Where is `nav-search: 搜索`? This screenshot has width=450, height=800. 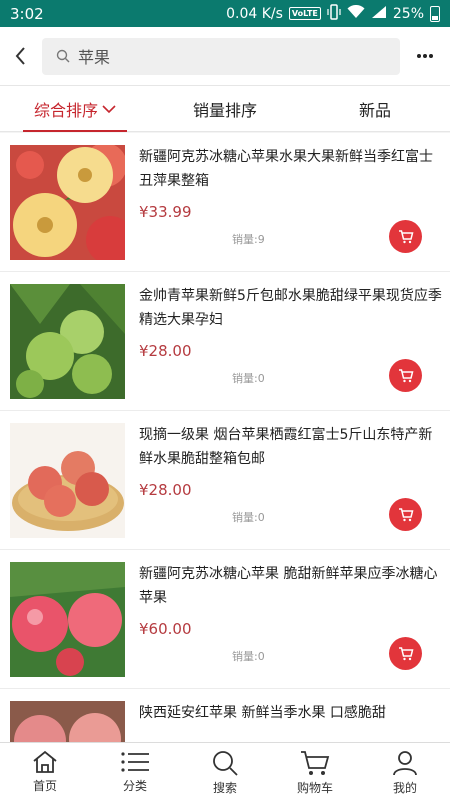
nav-search: 搜索 is located at coordinates (225, 771).